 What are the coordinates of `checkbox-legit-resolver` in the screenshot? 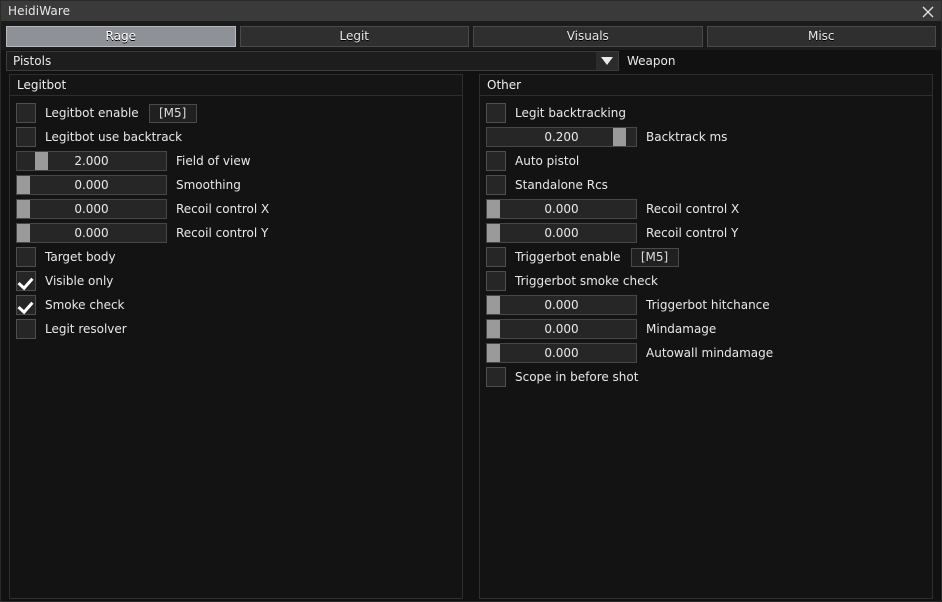 It's located at (26, 329).